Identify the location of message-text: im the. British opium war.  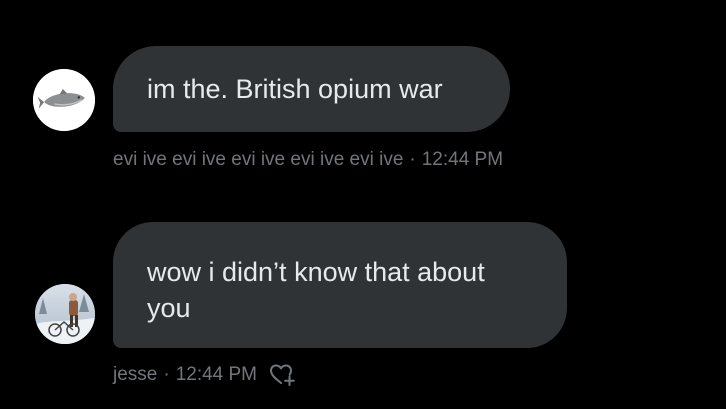
(295, 89).